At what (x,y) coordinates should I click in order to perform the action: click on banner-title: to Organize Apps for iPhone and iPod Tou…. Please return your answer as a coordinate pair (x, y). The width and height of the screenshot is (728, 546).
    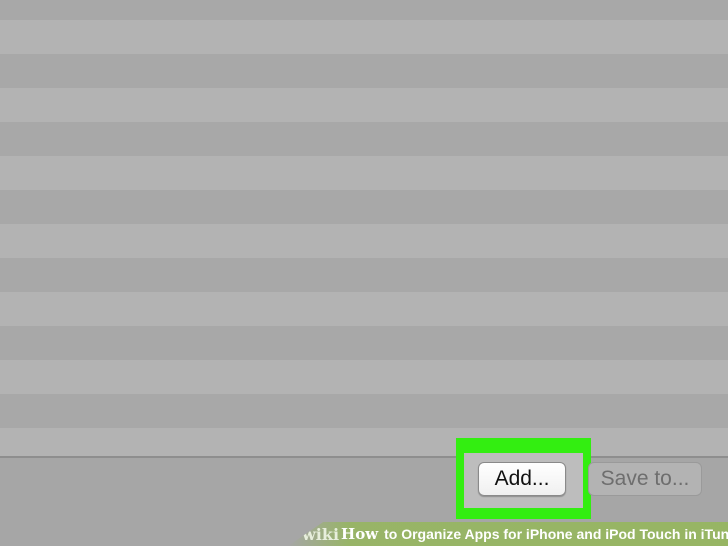
    Looking at the image, I should click on (556, 534).